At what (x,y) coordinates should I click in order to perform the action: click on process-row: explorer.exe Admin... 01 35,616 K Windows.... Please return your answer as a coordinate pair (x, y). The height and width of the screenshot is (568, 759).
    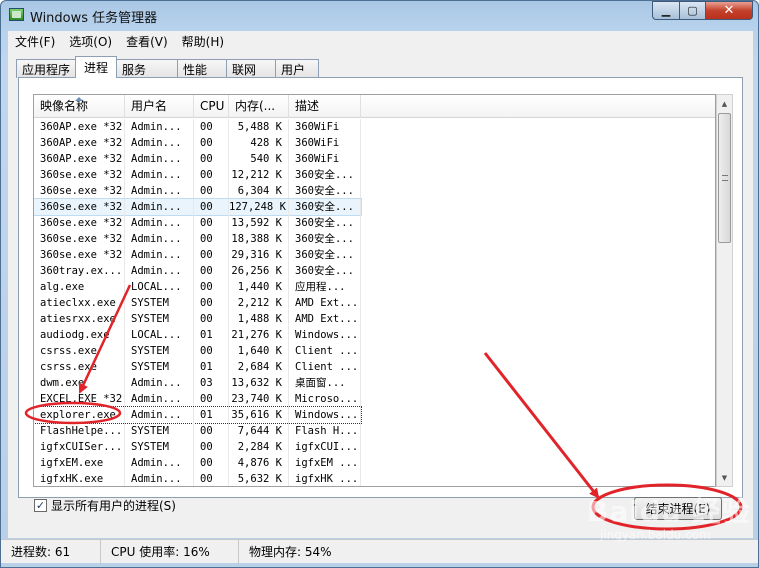
    Looking at the image, I should click on (374, 415).